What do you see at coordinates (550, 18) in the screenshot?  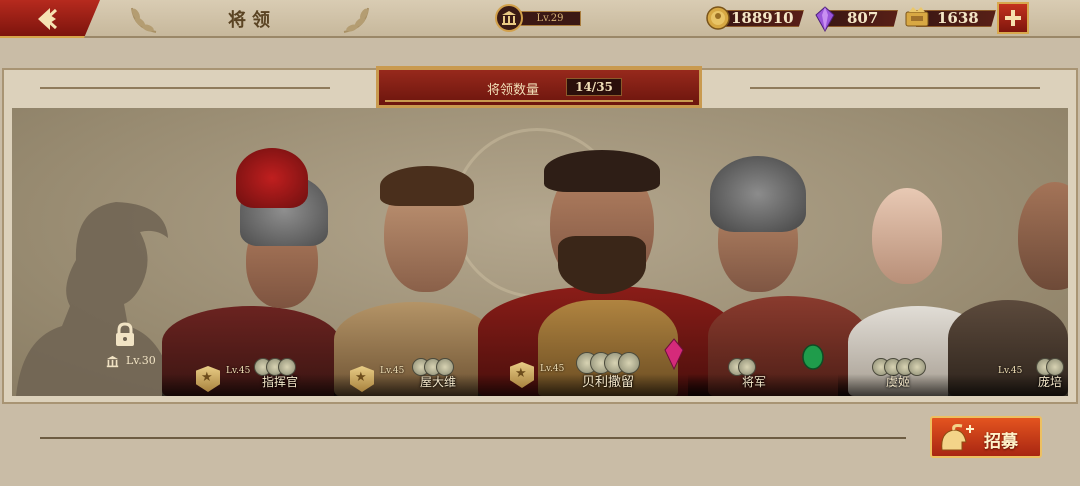 I see `player-level-text: Lv.29` at bounding box center [550, 18].